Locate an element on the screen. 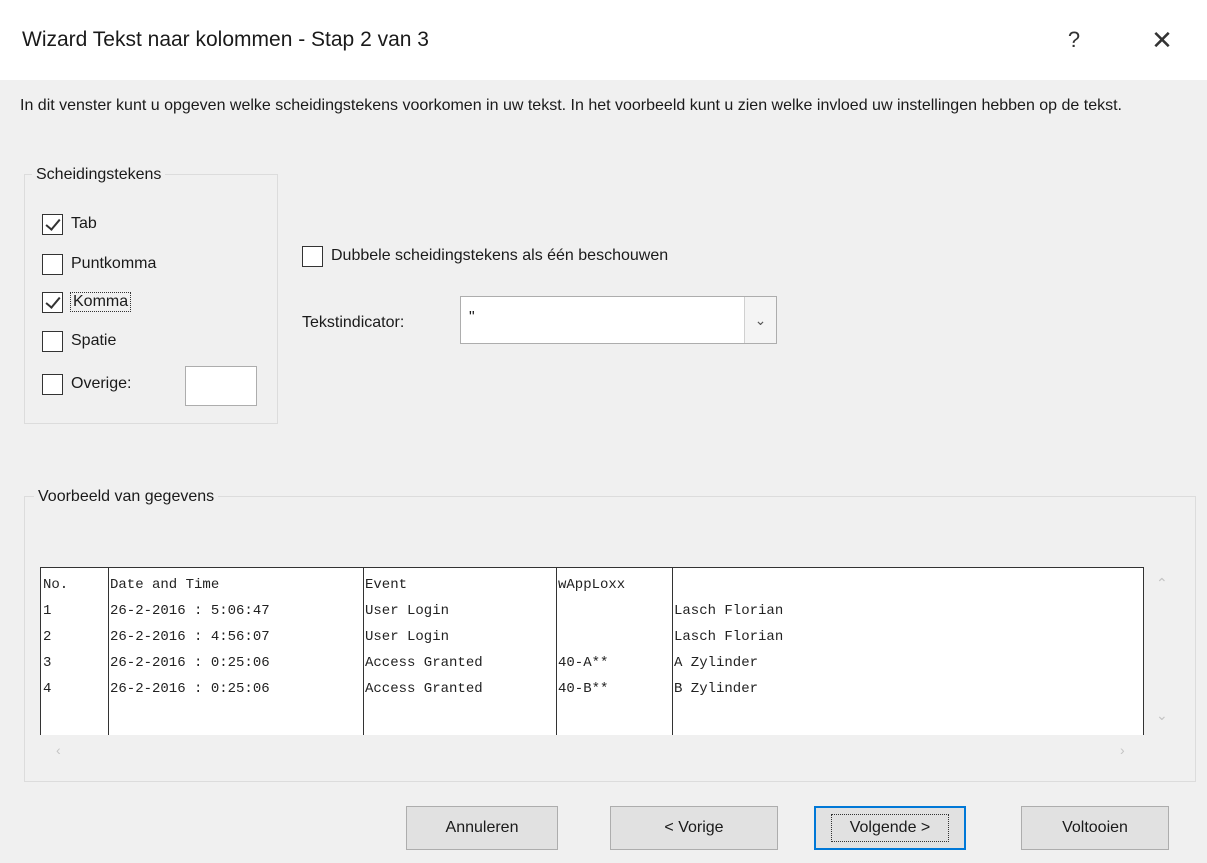  other-checkbox-label: Overige: is located at coordinates (101, 384).